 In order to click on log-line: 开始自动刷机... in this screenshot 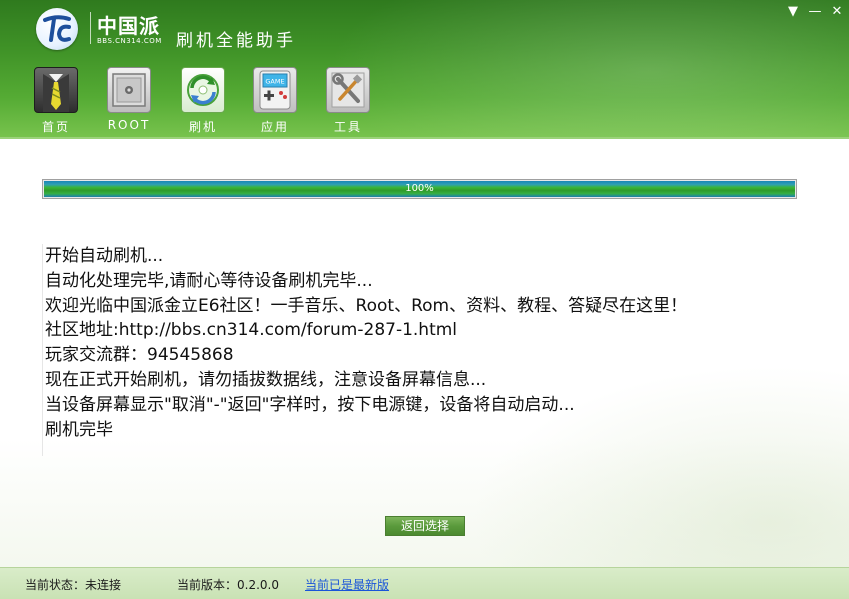, I will do `click(104, 256)`.